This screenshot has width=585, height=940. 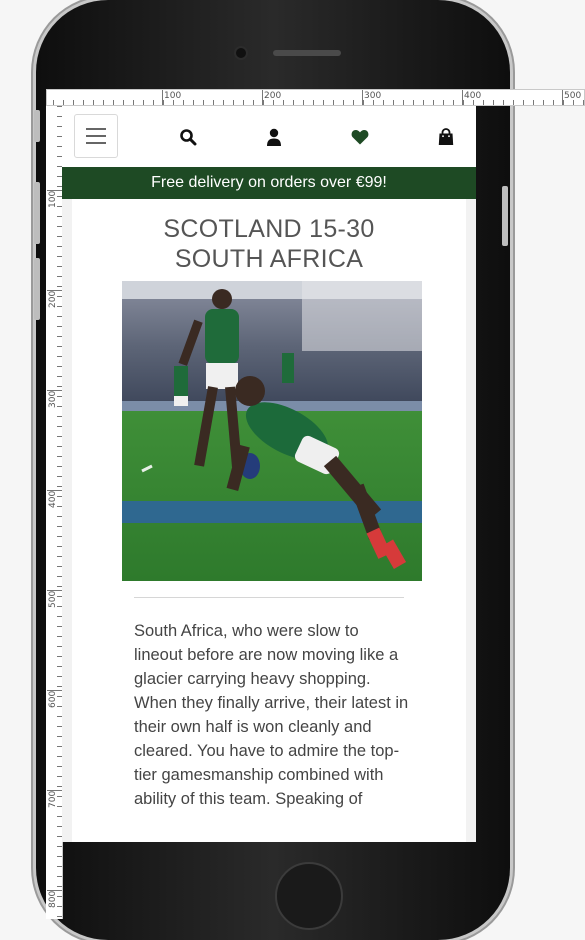 What do you see at coordinates (360, 137) in the screenshot?
I see `heart-icon` at bounding box center [360, 137].